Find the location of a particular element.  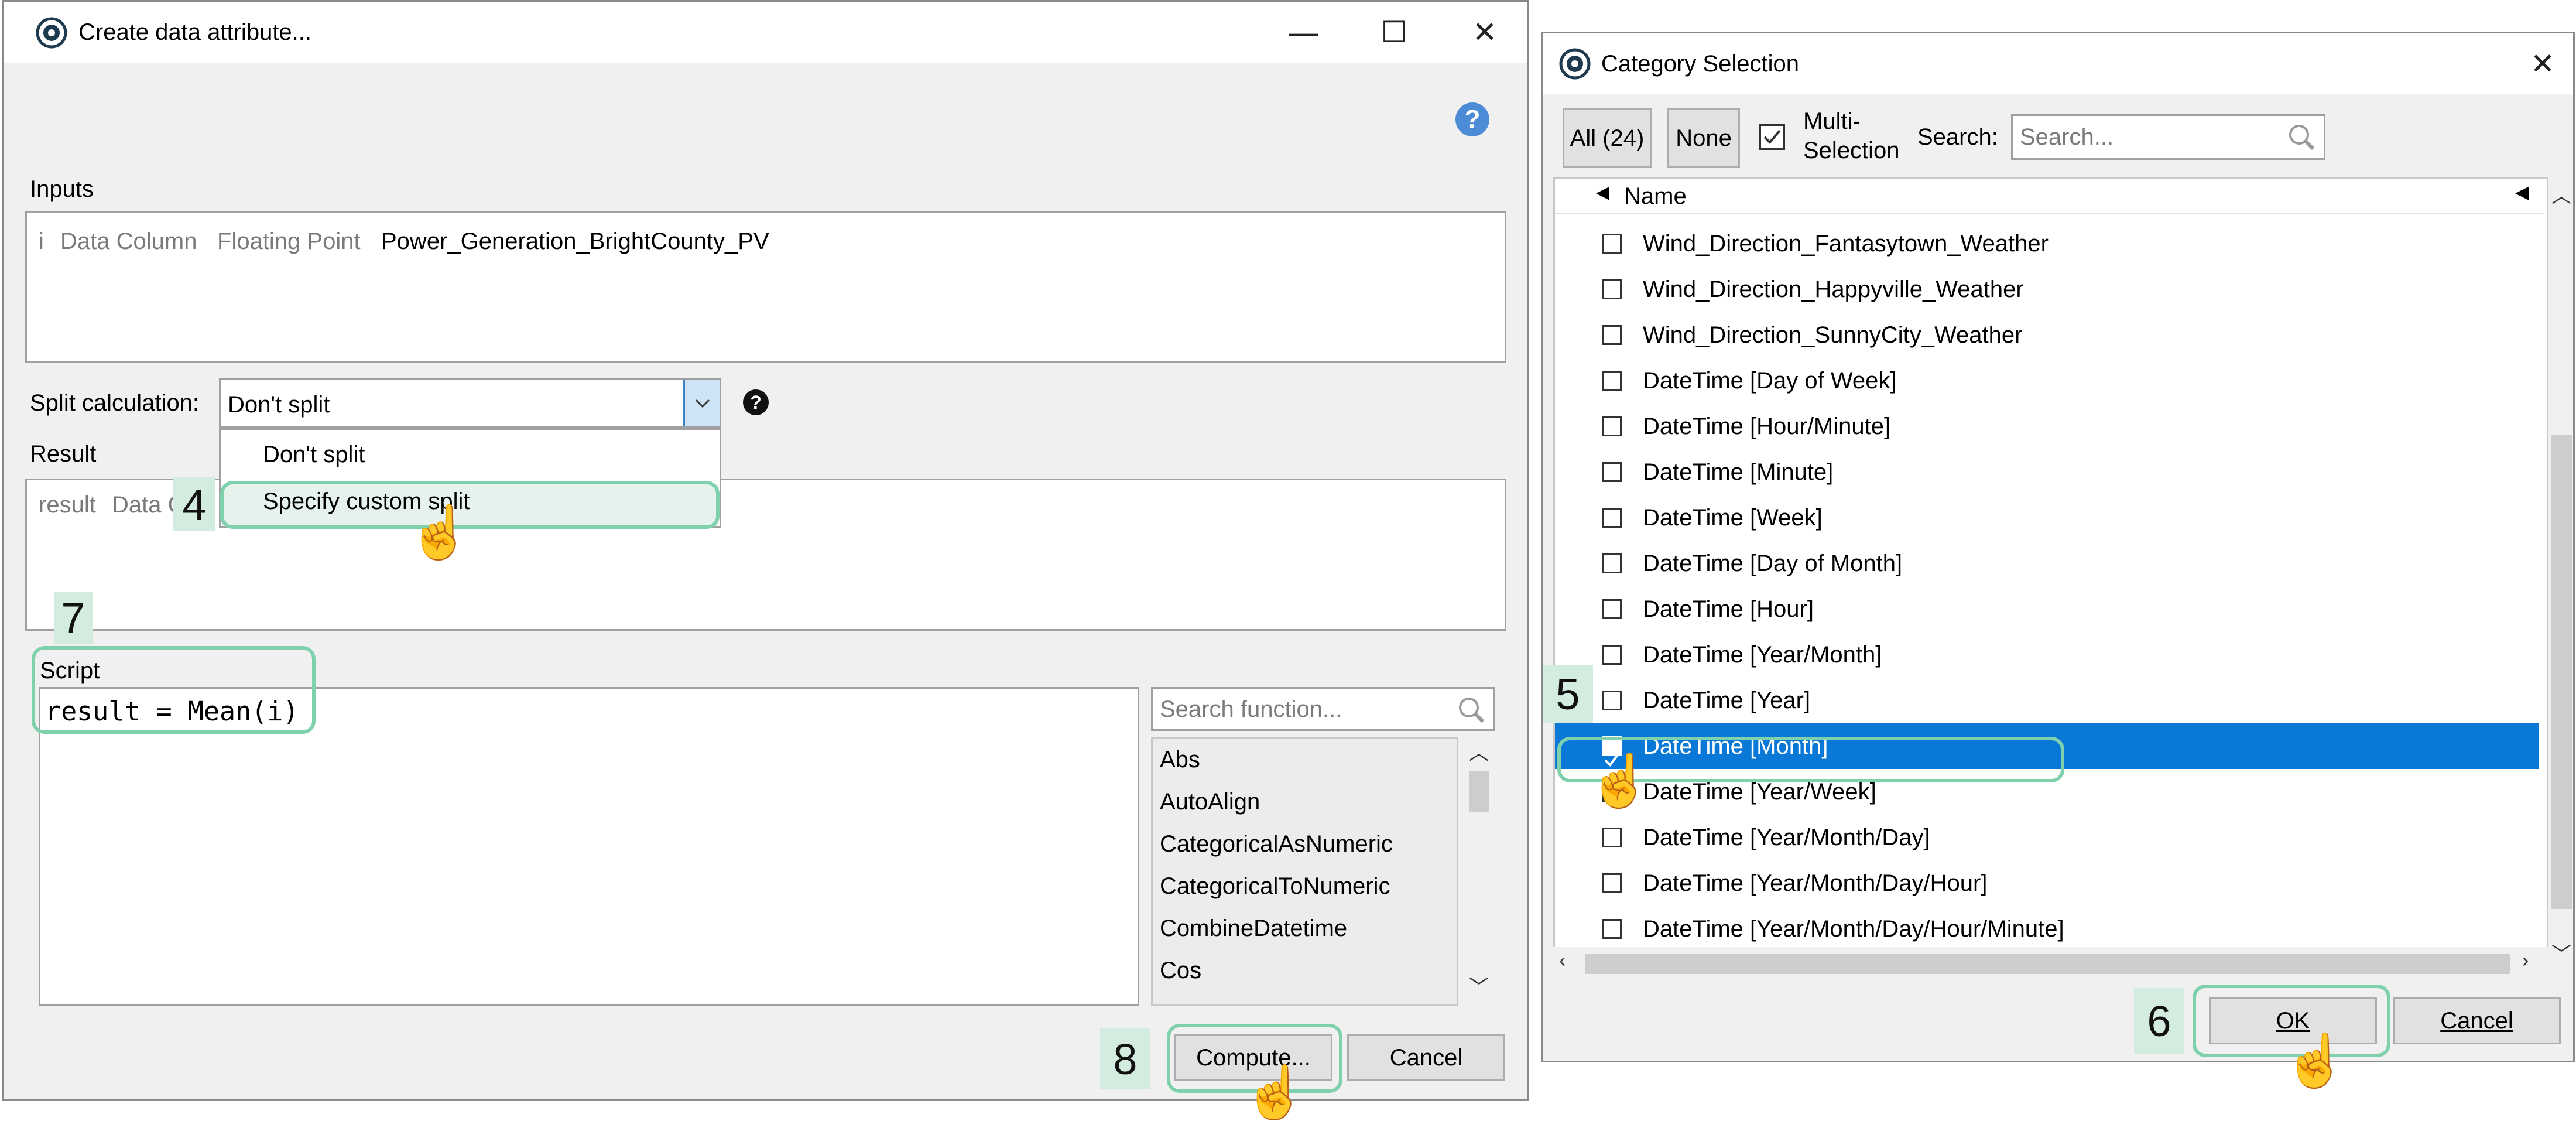

category-row-label: DateTime [Year/Month/Day] is located at coordinates (1786, 837).